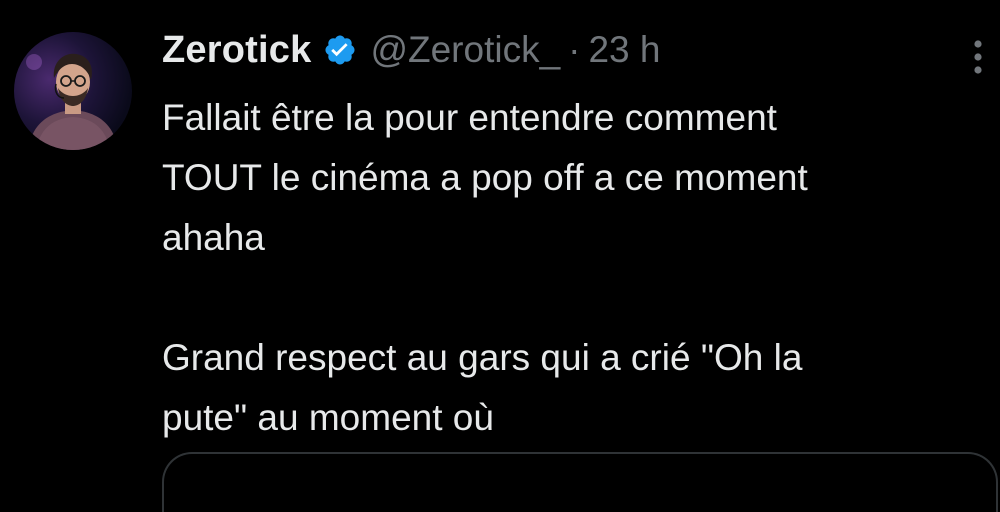 The width and height of the screenshot is (1000, 512). I want to click on embedded-media-card, so click(580, 482).